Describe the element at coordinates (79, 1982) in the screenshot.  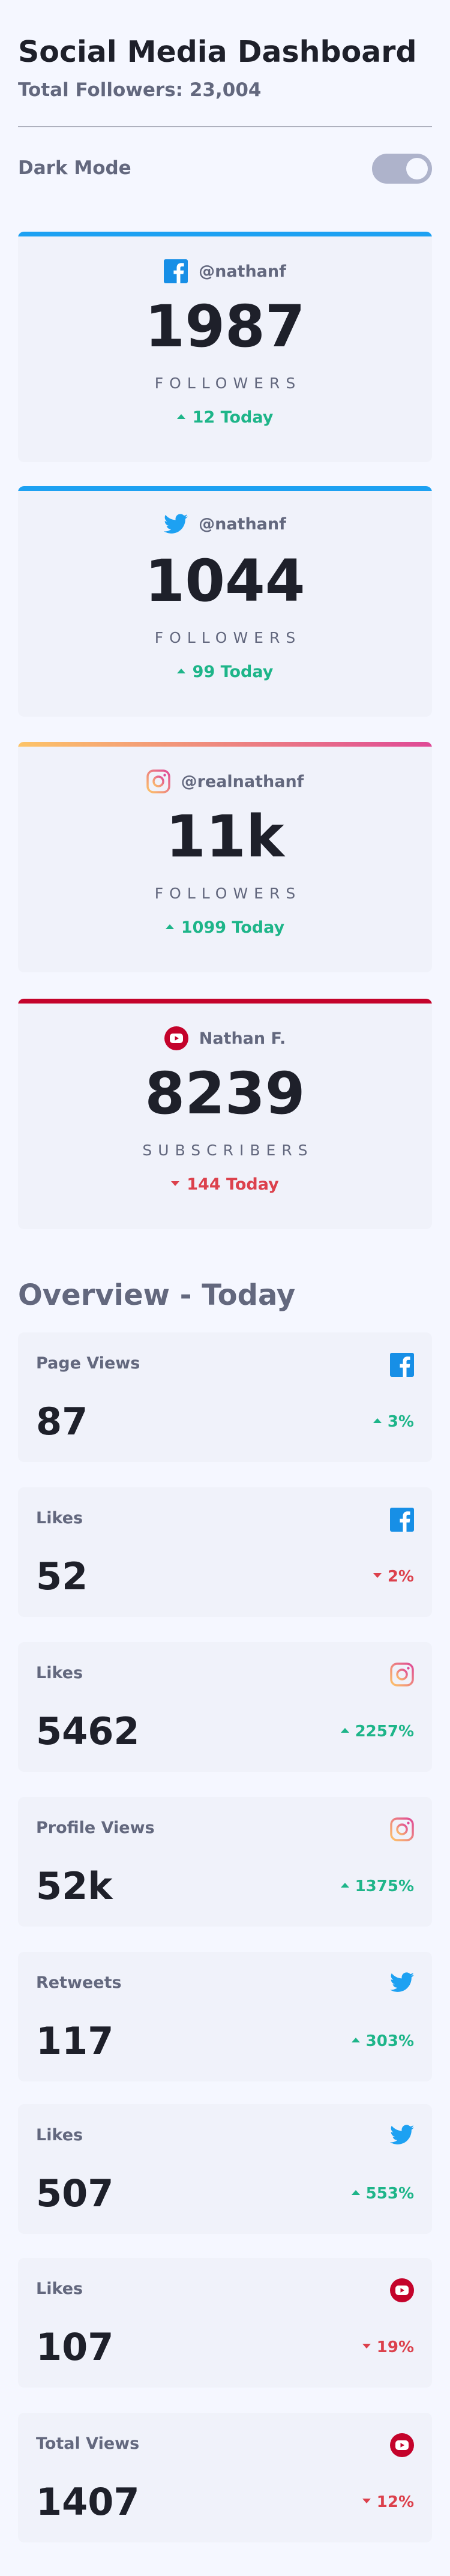
I see `overview-label: Retweets` at that location.